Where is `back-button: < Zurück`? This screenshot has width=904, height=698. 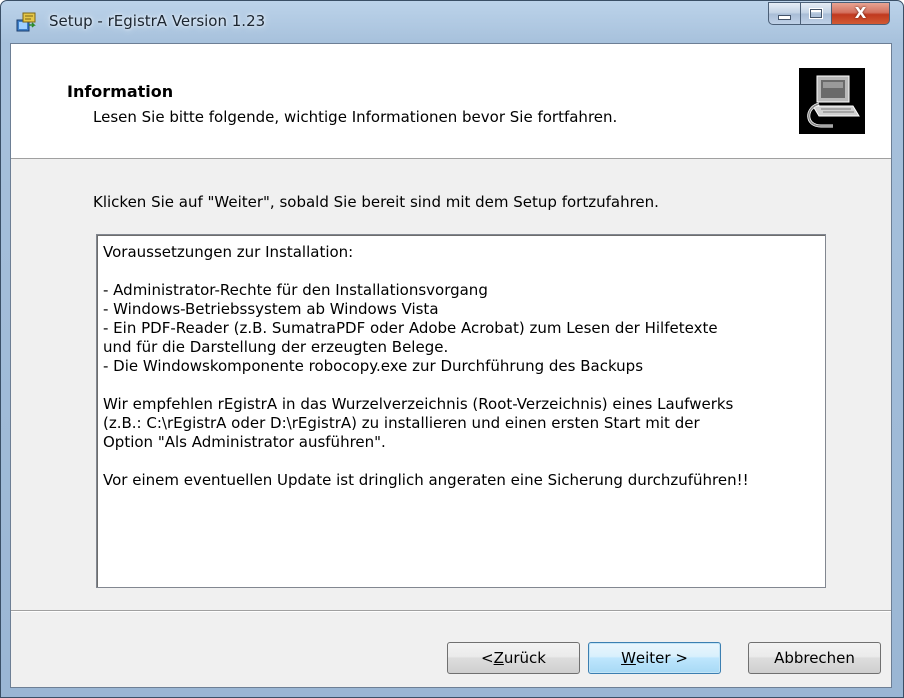 back-button: < Zurück is located at coordinates (513, 658).